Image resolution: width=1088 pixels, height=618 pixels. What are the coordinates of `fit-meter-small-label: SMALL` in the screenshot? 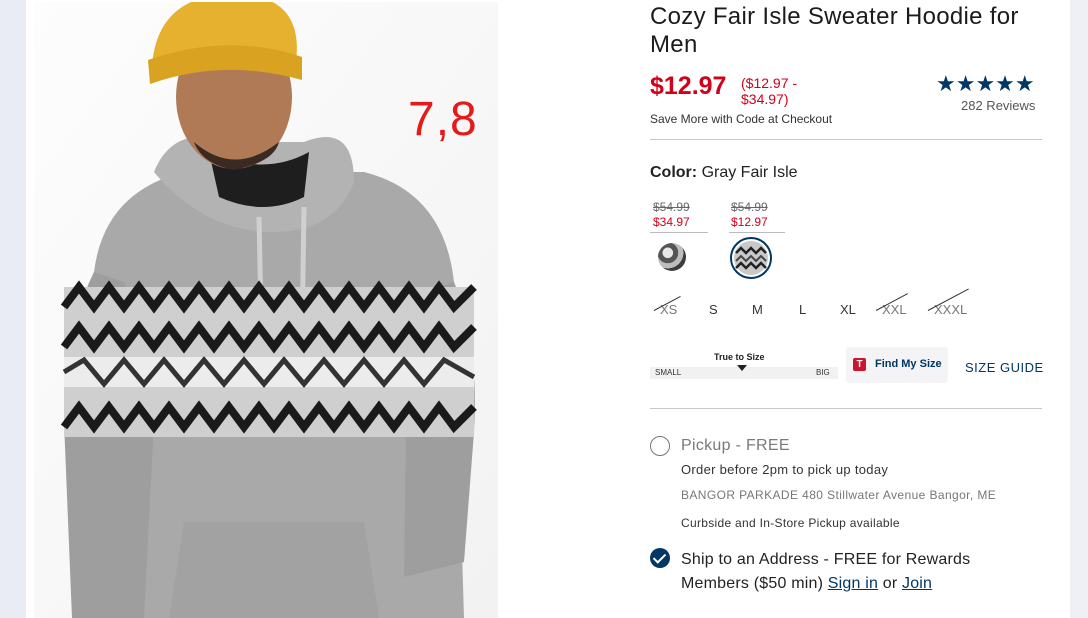 It's located at (668, 372).